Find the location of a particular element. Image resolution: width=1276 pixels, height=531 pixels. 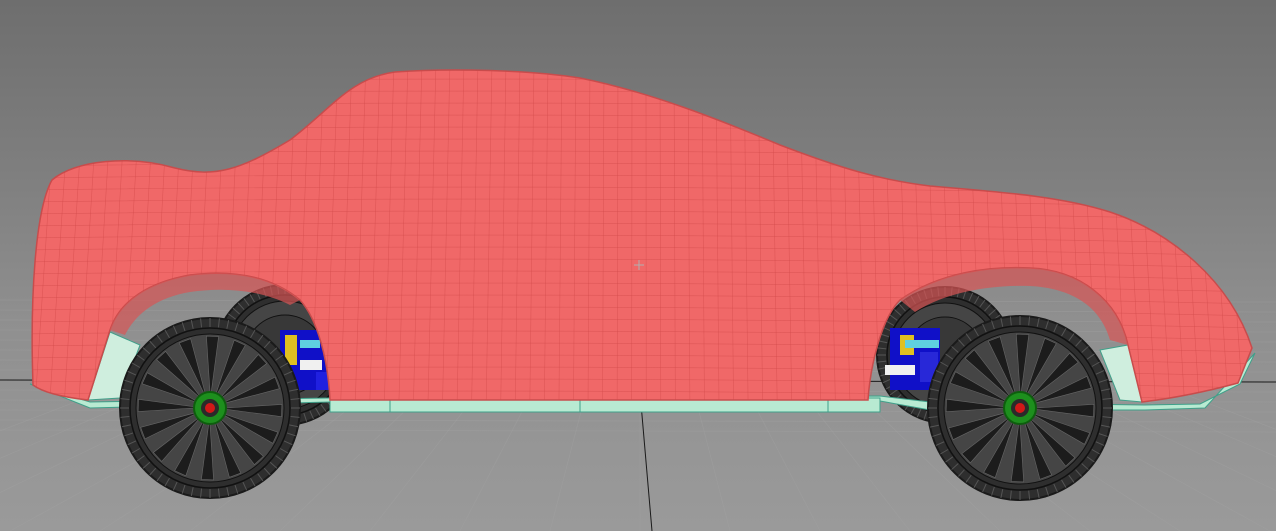

y-axis-line is located at coordinates (646, 461).